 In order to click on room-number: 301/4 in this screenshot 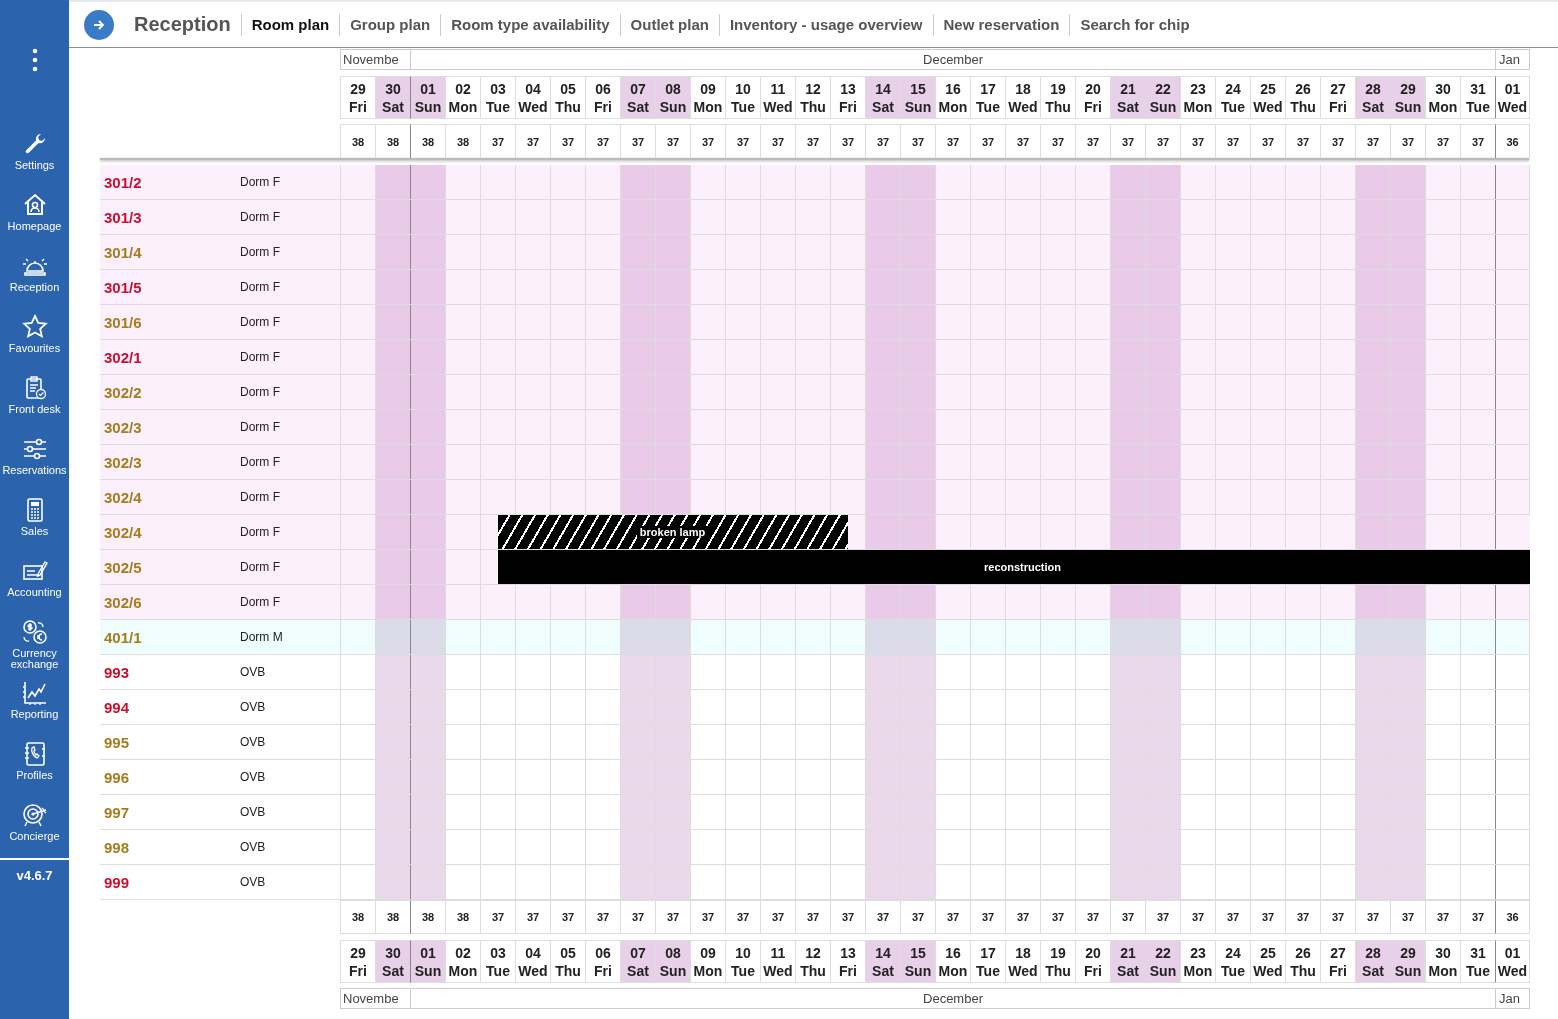, I will do `click(170, 252)`.